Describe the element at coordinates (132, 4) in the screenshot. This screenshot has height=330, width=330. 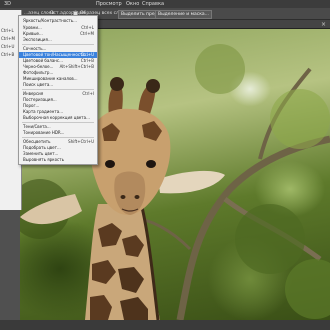
I see `menu-window: Окно` at that location.